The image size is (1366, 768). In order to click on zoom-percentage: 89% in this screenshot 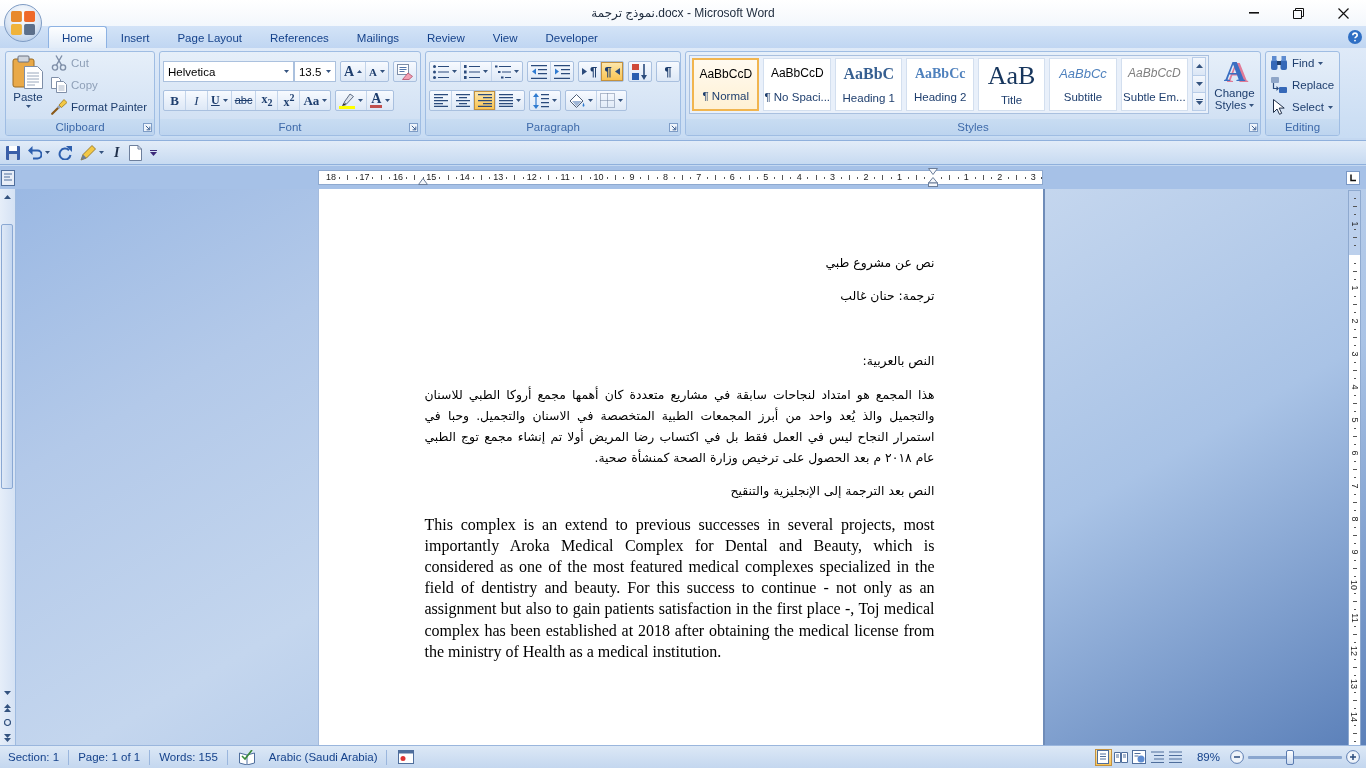, I will do `click(1208, 757)`.